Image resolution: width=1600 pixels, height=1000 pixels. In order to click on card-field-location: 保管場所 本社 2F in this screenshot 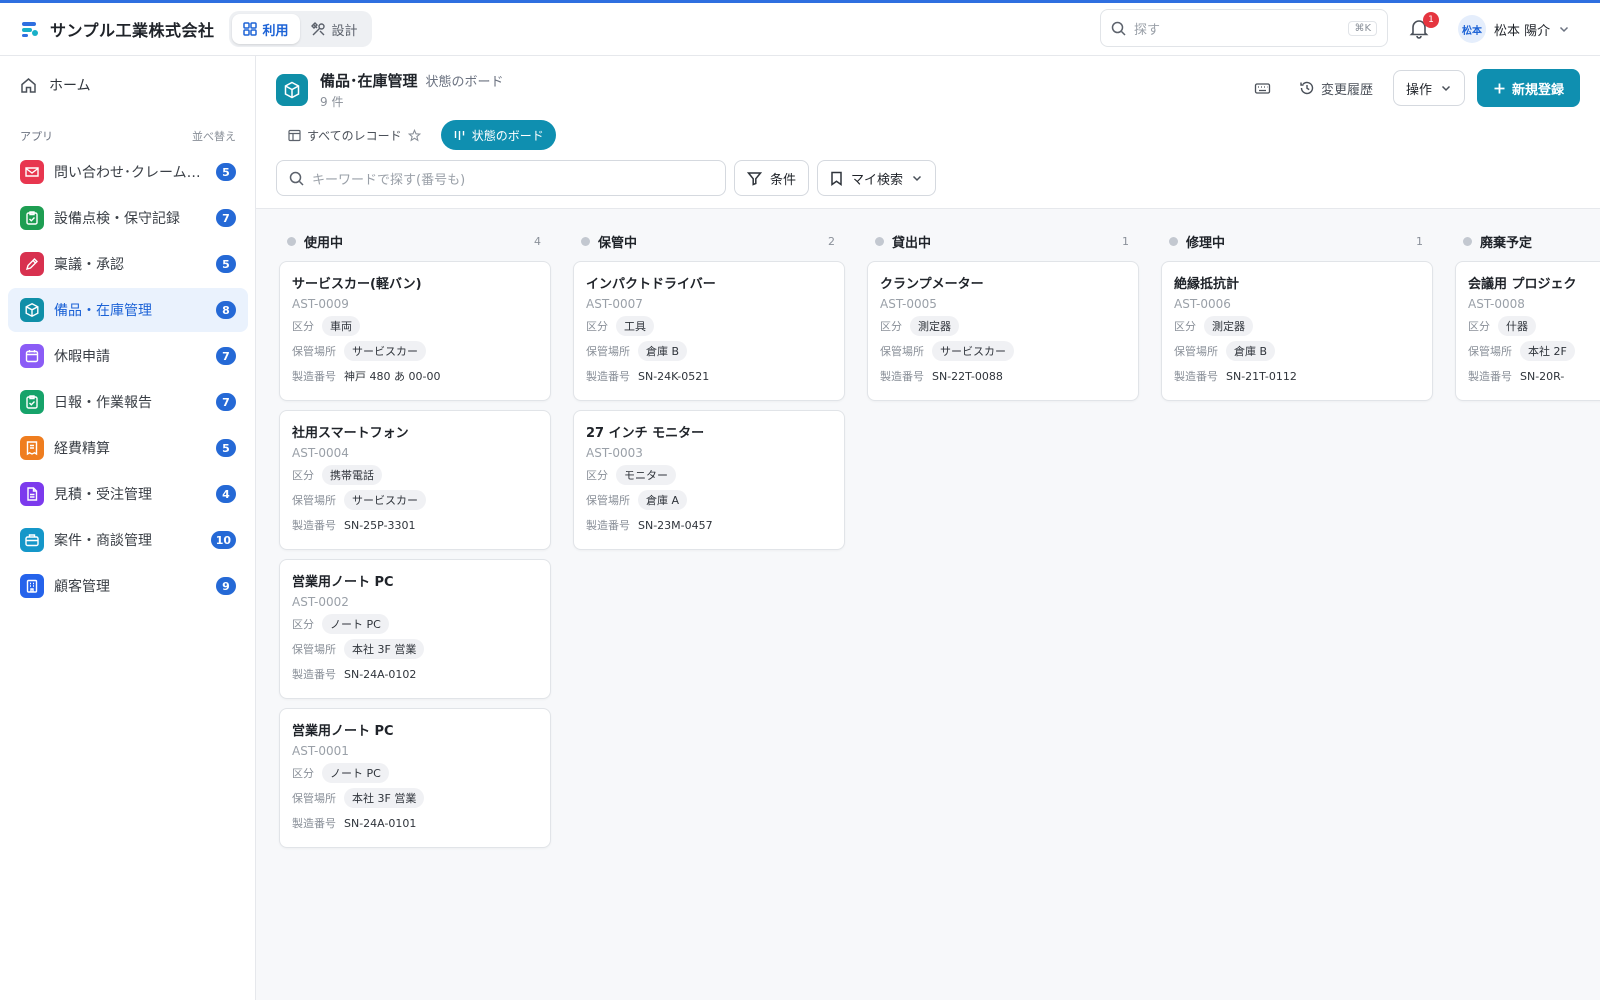, I will do `click(1534, 351)`.